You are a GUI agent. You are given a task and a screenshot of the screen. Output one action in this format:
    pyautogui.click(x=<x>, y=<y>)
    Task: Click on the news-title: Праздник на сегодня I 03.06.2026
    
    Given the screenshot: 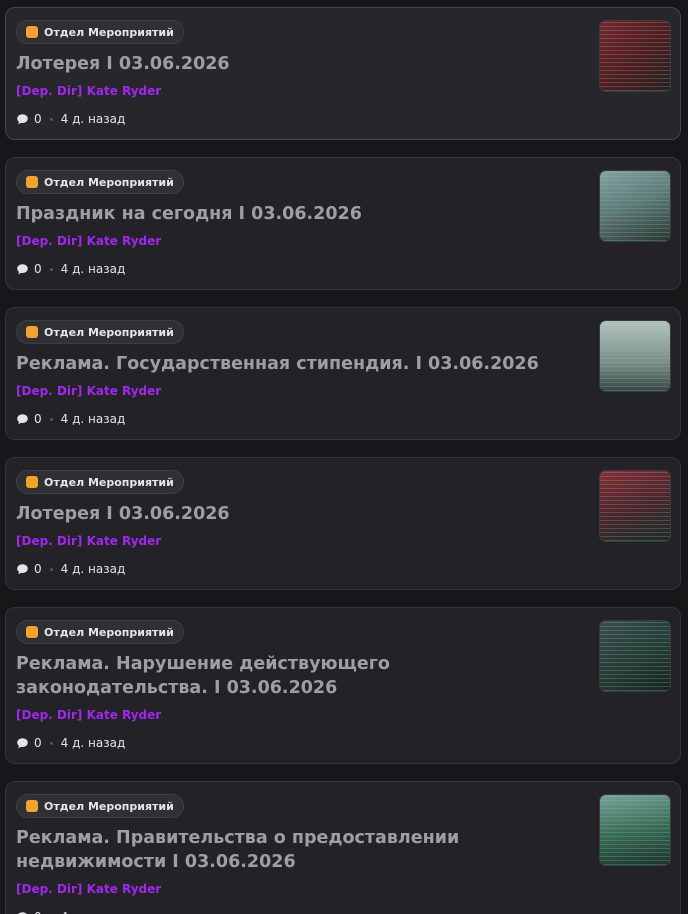 What is the action you would take?
    pyautogui.click(x=293, y=214)
    